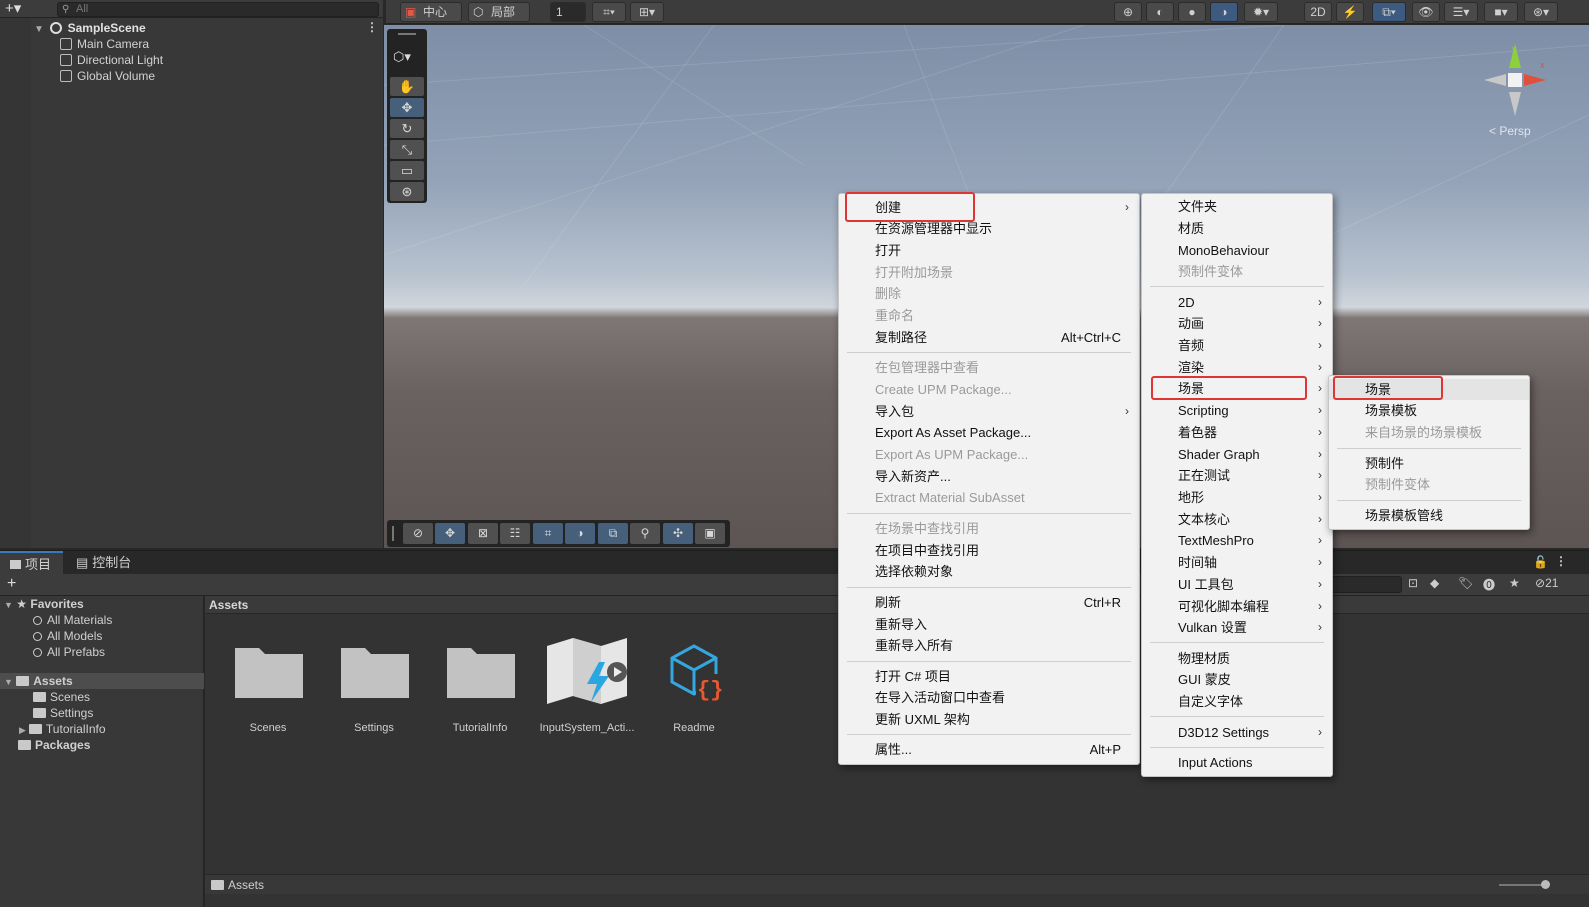 Image resolution: width=1589 pixels, height=907 pixels. What do you see at coordinates (1546, 583) in the screenshot?
I see `hidden-packages-icon: ⊘21` at bounding box center [1546, 583].